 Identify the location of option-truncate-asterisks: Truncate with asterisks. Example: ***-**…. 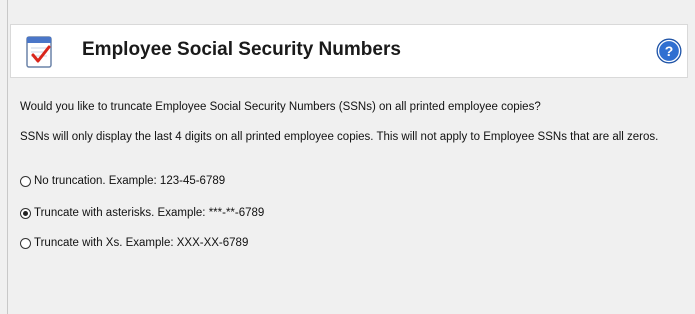
(142, 213).